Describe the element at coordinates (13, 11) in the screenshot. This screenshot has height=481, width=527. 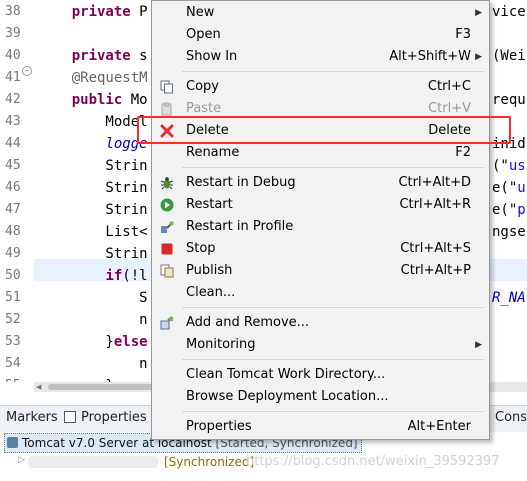
I see `line-number: 38` at that location.